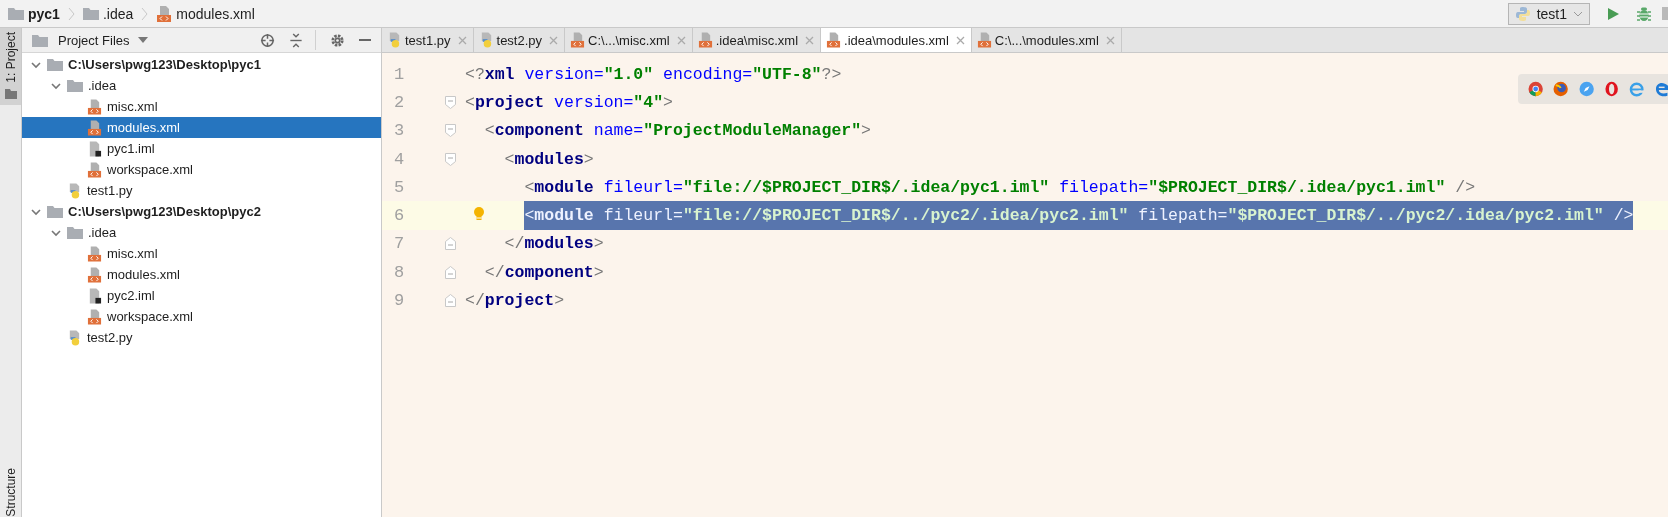  What do you see at coordinates (1613, 13) in the screenshot?
I see `run-icon` at bounding box center [1613, 13].